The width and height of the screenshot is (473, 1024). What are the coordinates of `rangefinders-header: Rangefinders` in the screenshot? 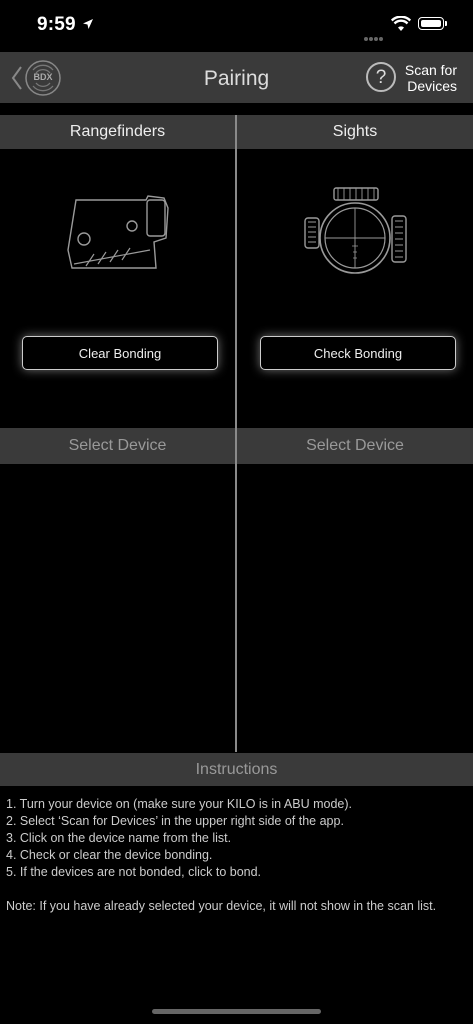 It's located at (117, 132).